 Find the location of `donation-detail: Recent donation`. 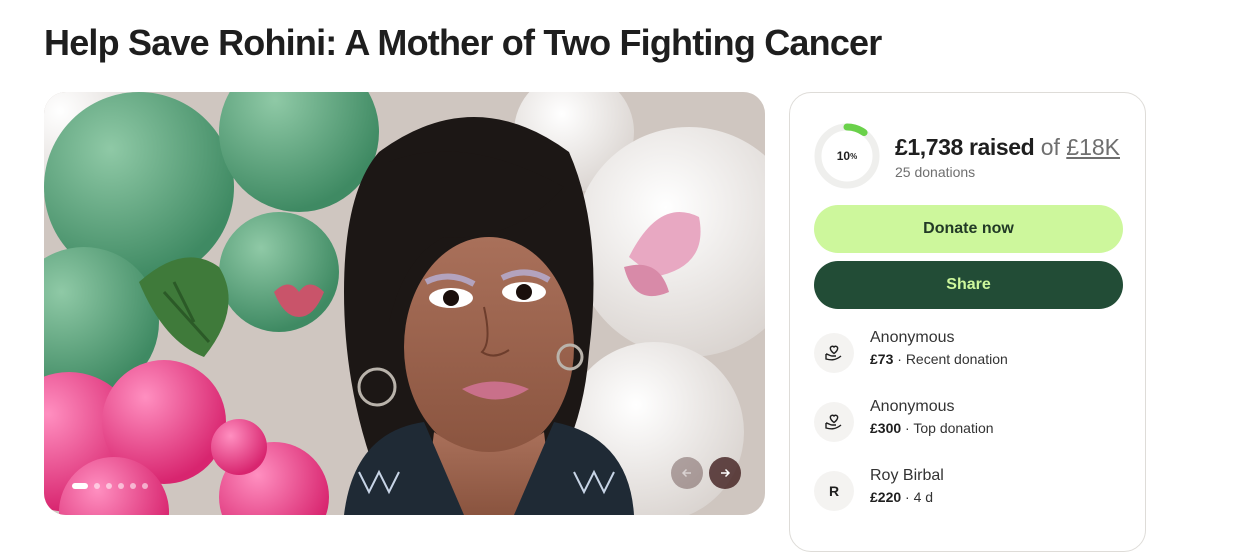

donation-detail: Recent donation is located at coordinates (956, 359).